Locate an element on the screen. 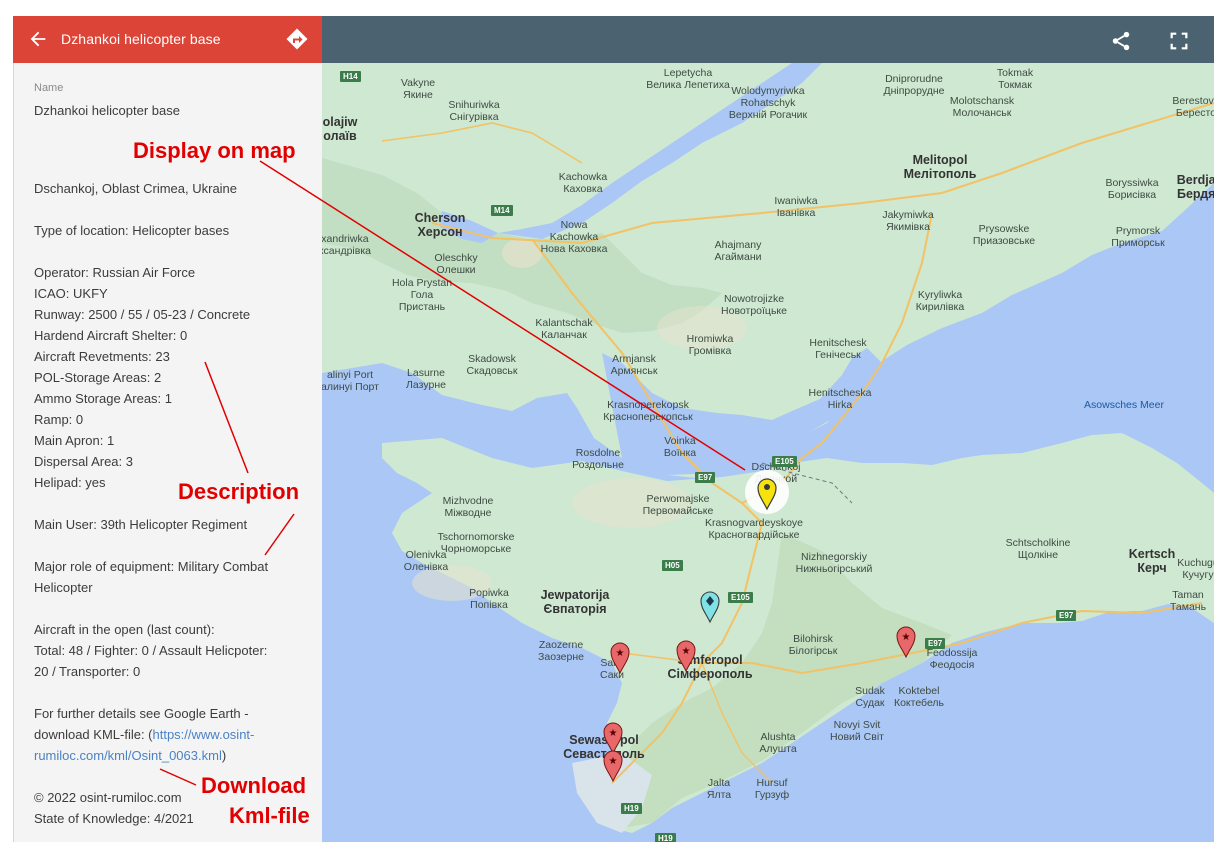 This screenshot has width=1226, height=842. name-value: Dzhankoi helicopter base is located at coordinates (107, 110).